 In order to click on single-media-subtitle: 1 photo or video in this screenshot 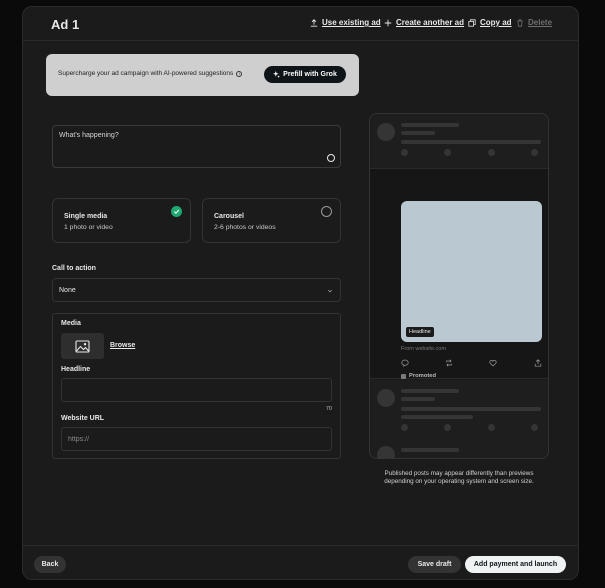, I will do `click(88, 227)`.